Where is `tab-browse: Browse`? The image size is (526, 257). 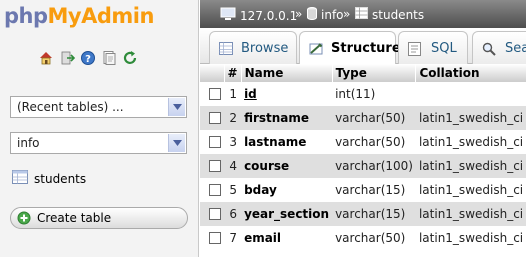 tab-browse: Browse is located at coordinates (253, 47).